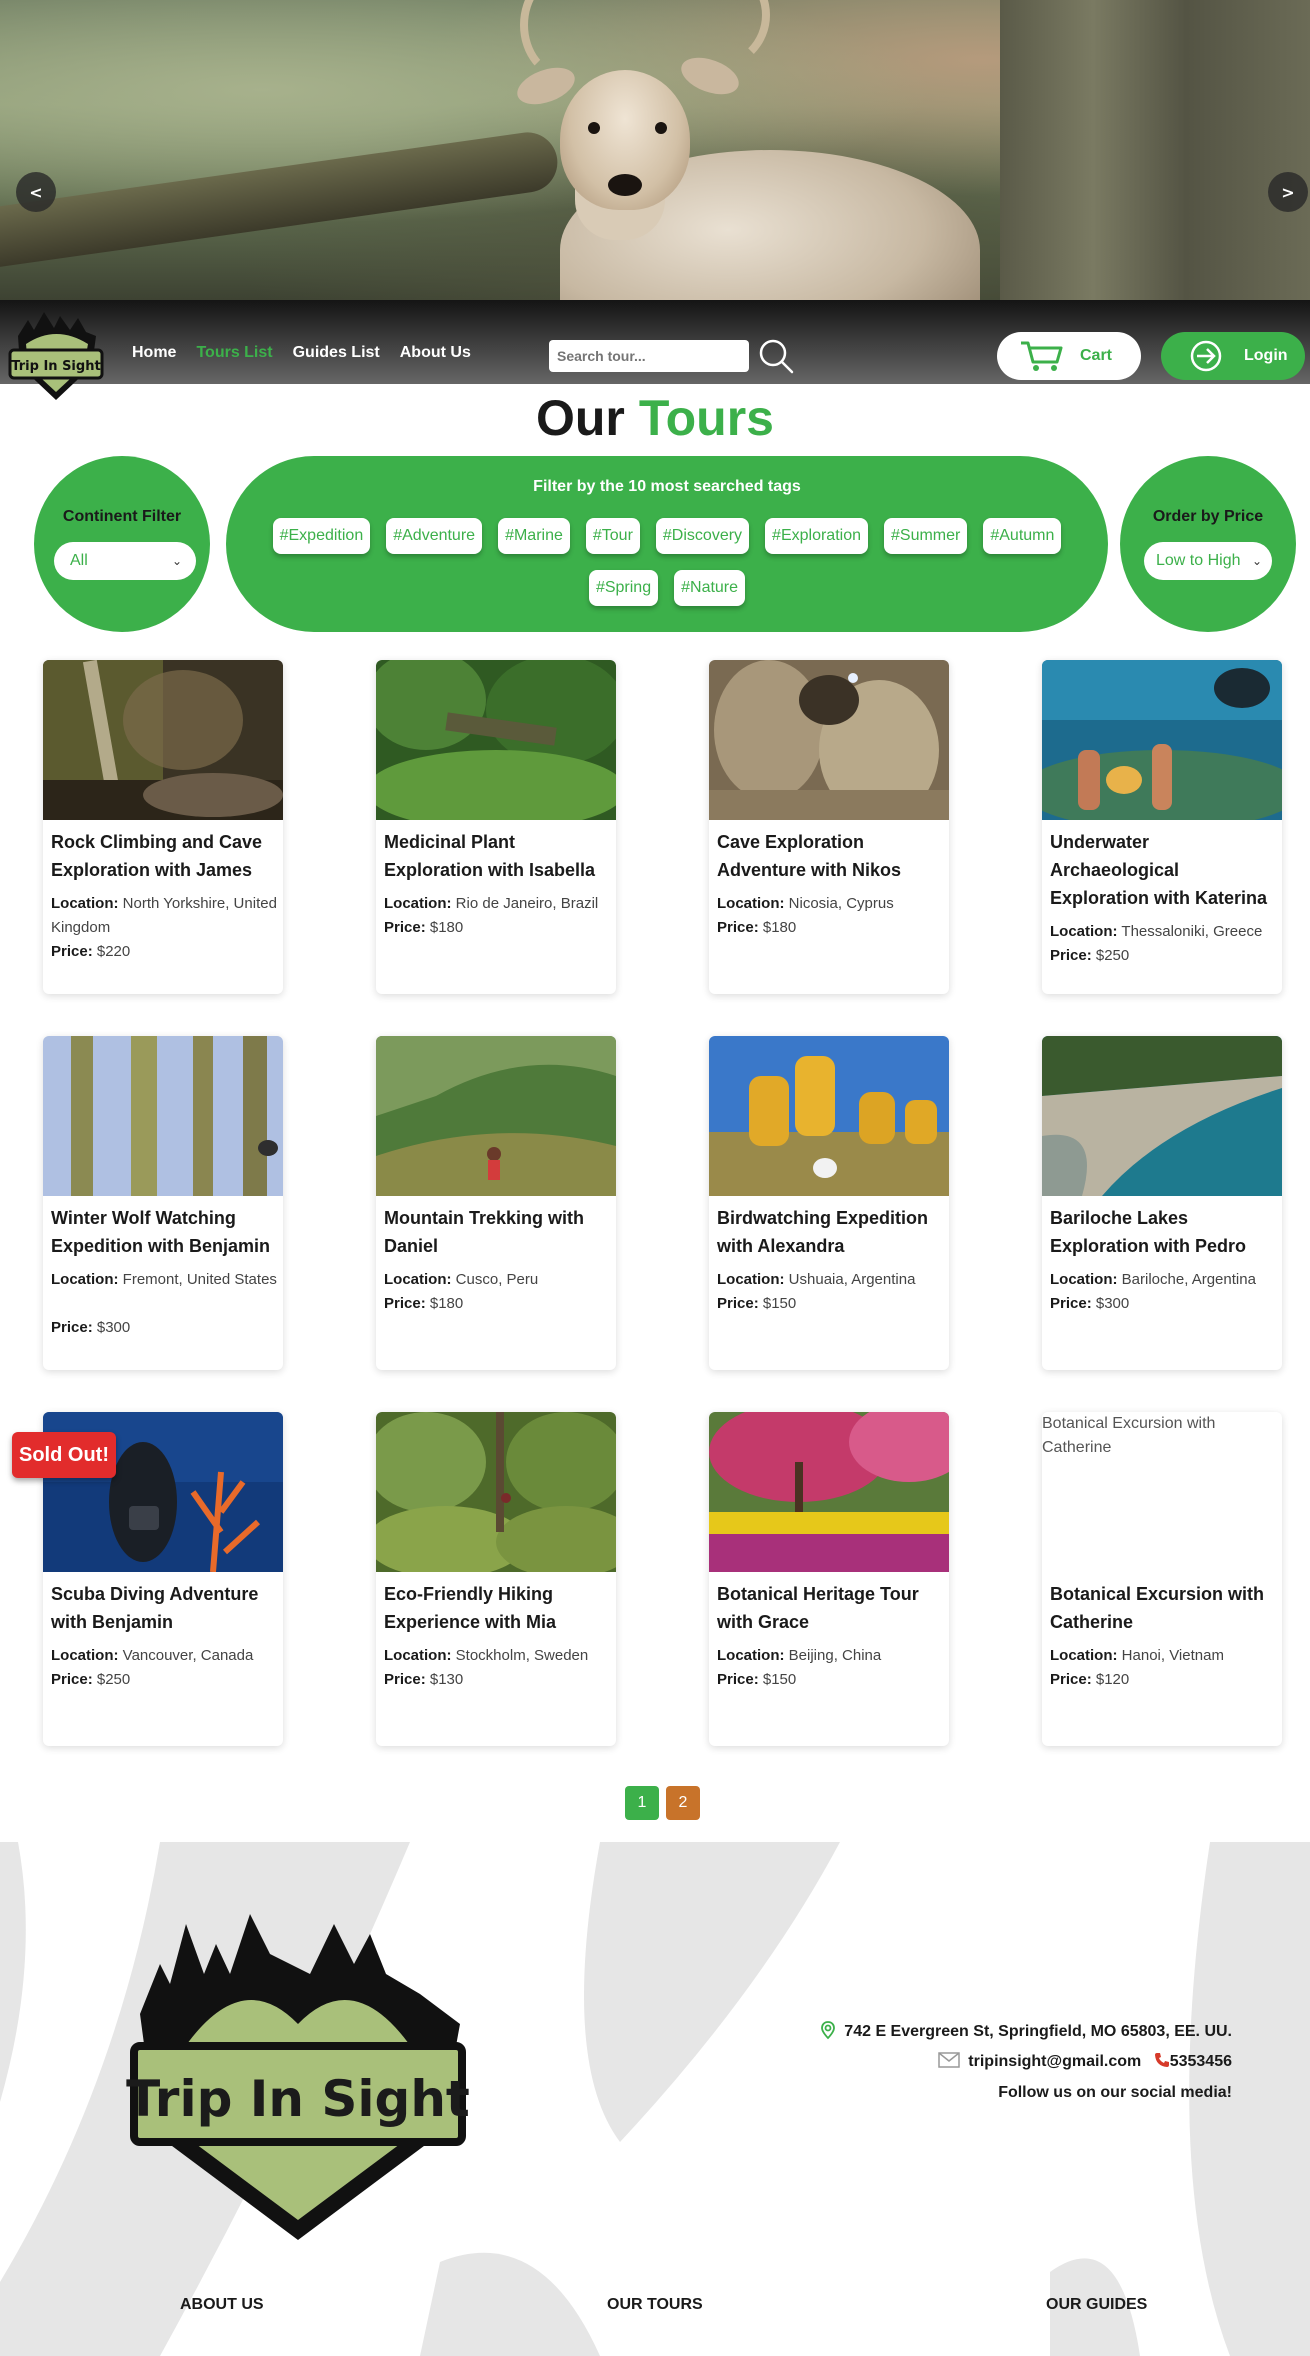 This screenshot has height=2356, width=1310. I want to click on tag-tour: #Tour, so click(612, 536).